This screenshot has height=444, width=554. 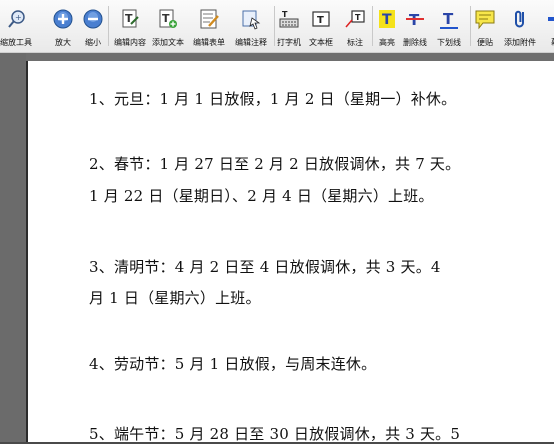 I want to click on toolbar-label: 删除线, so click(x=415, y=42).